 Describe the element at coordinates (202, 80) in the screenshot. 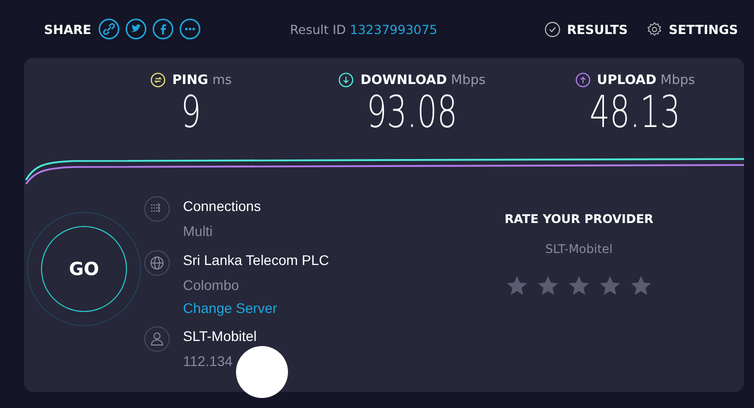

I see `metric-label: PING ms` at that location.